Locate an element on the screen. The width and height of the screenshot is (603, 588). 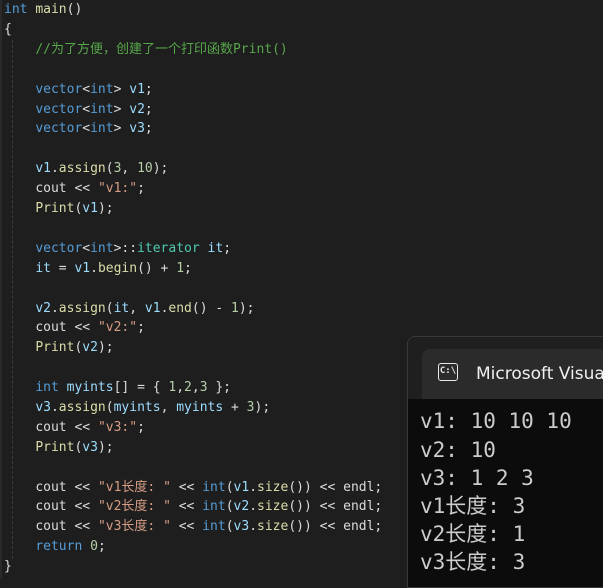
code-line: it = v1.begin() + 1; is located at coordinates (98, 269).